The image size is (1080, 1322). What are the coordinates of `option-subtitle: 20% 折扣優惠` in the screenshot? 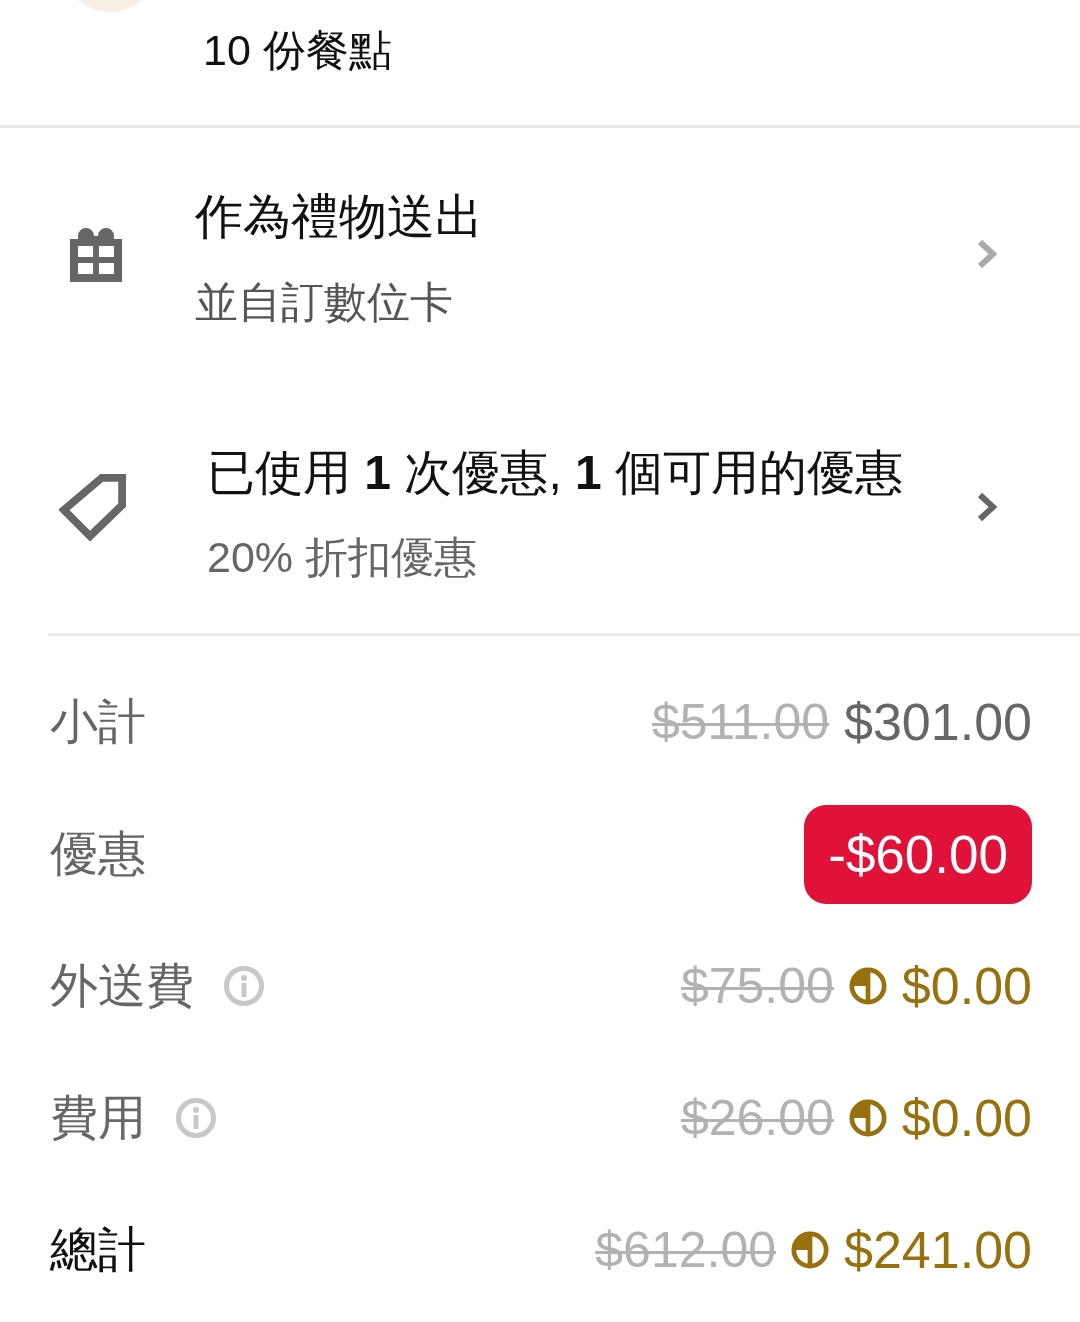 It's located at (342, 557).